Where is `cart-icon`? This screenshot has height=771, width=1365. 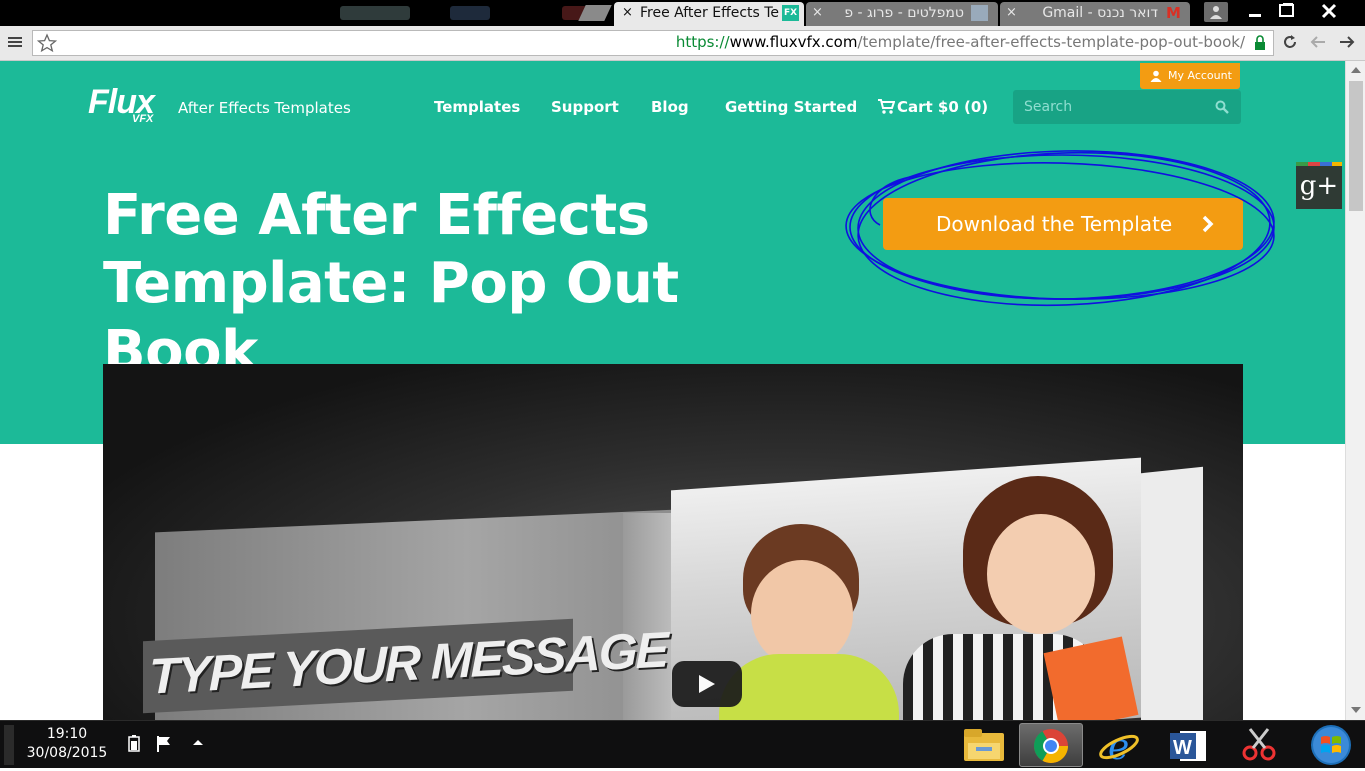
cart-icon is located at coordinates (886, 106).